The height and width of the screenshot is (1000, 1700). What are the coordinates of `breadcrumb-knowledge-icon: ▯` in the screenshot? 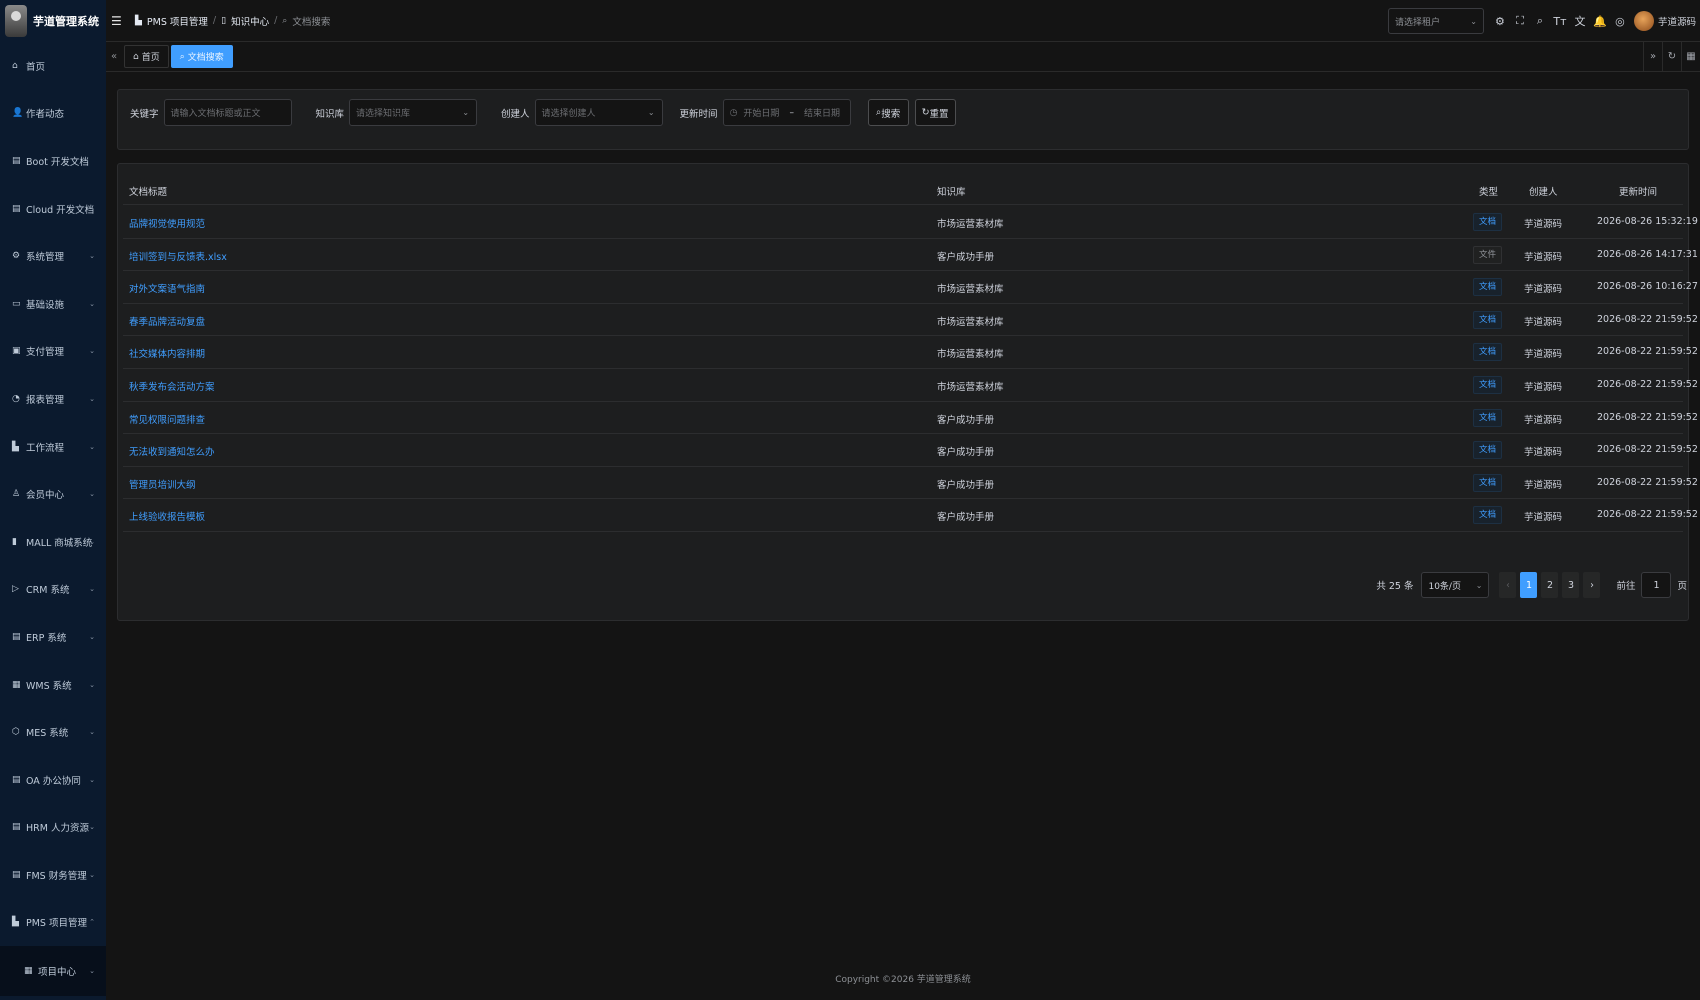 It's located at (224, 20).